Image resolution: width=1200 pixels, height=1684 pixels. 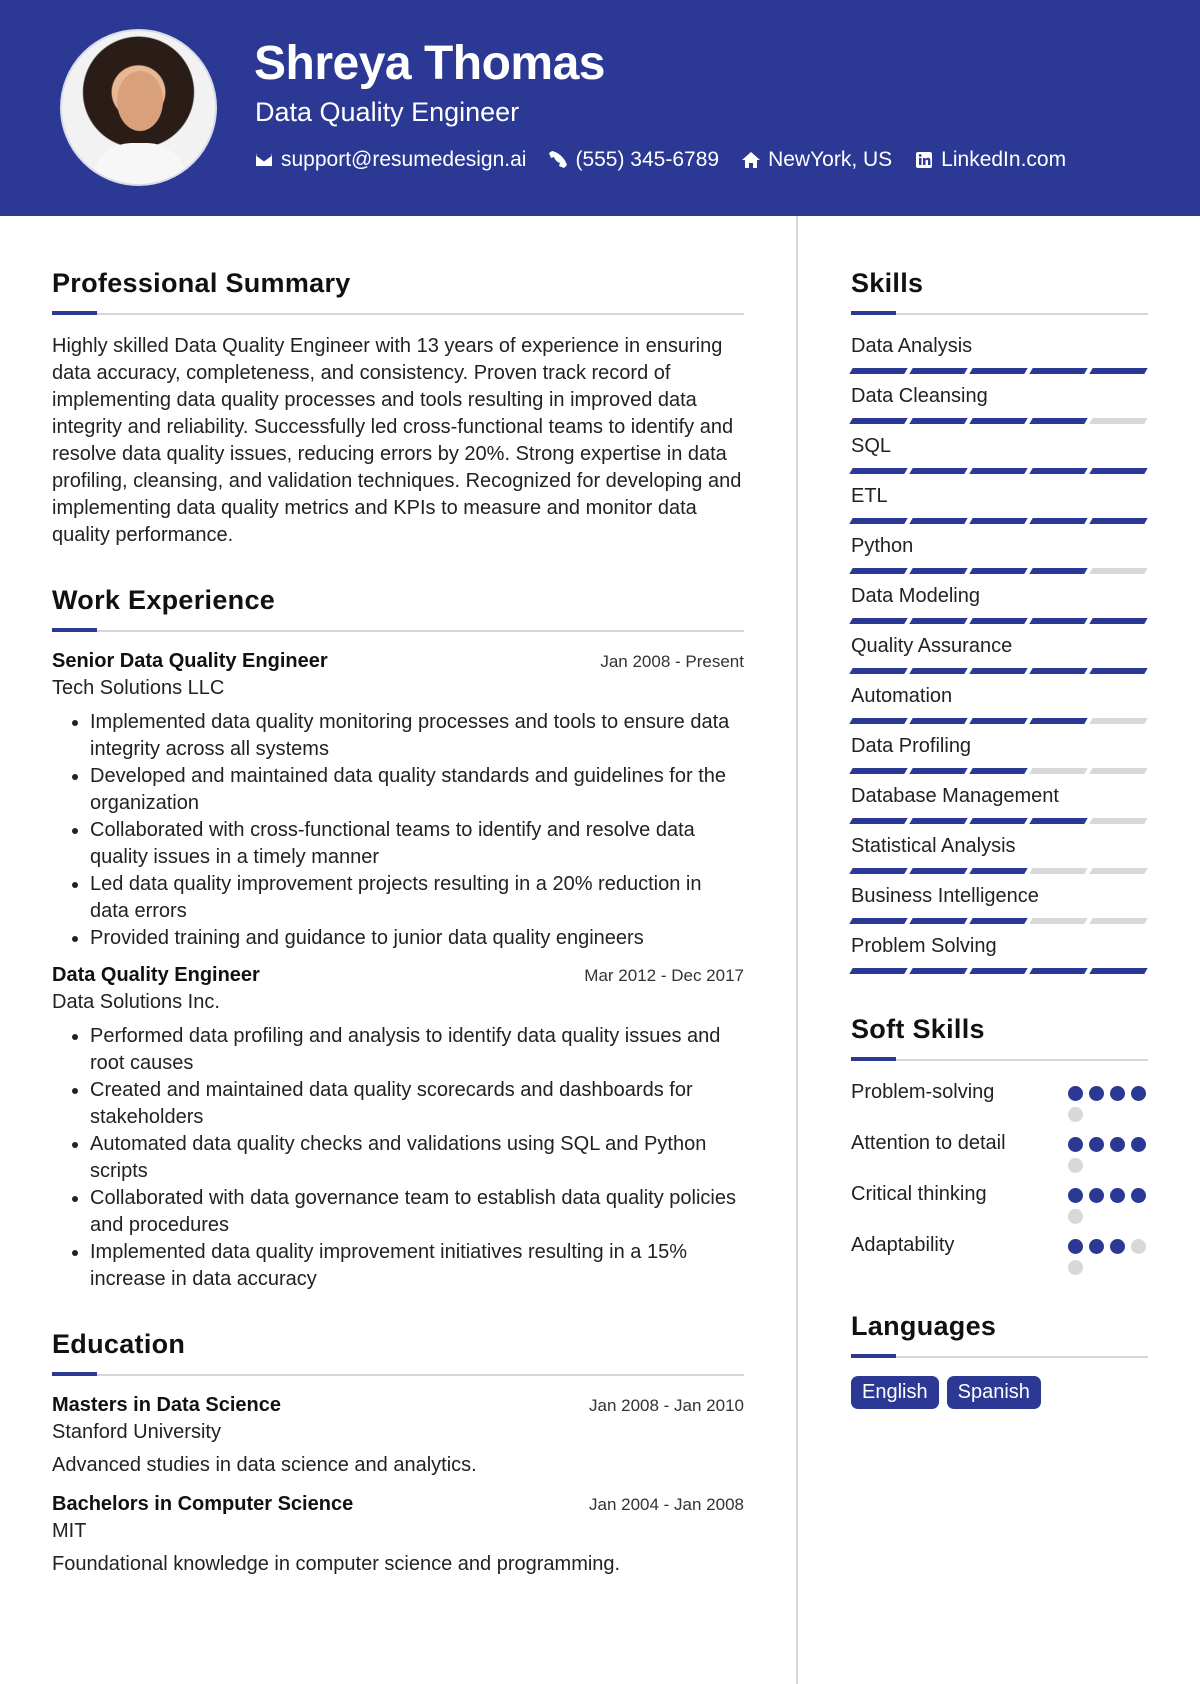 What do you see at coordinates (882, 546) in the screenshot?
I see `skill-name: Python` at bounding box center [882, 546].